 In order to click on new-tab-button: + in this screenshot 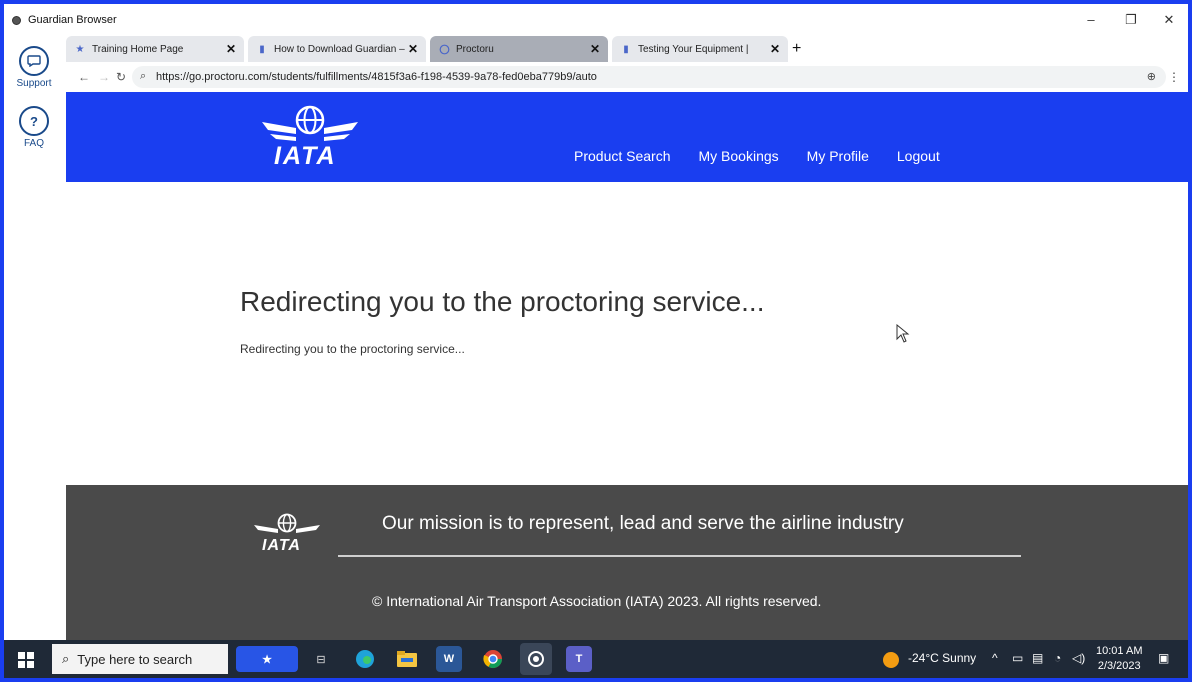, I will do `click(796, 49)`.